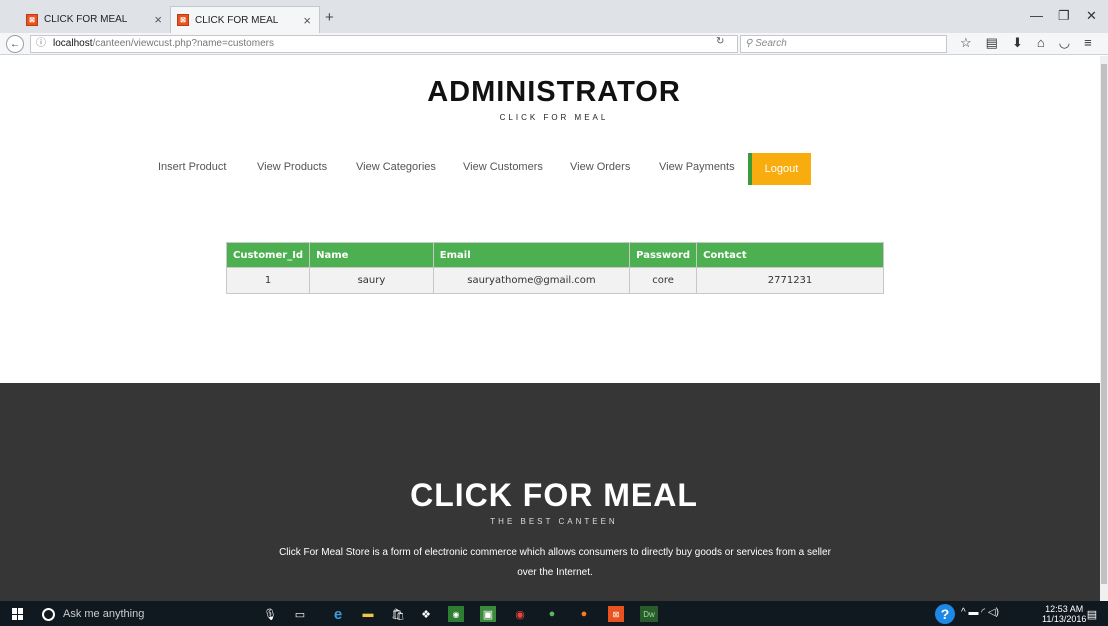  I want to click on cell-contact: 2771231, so click(790, 280).